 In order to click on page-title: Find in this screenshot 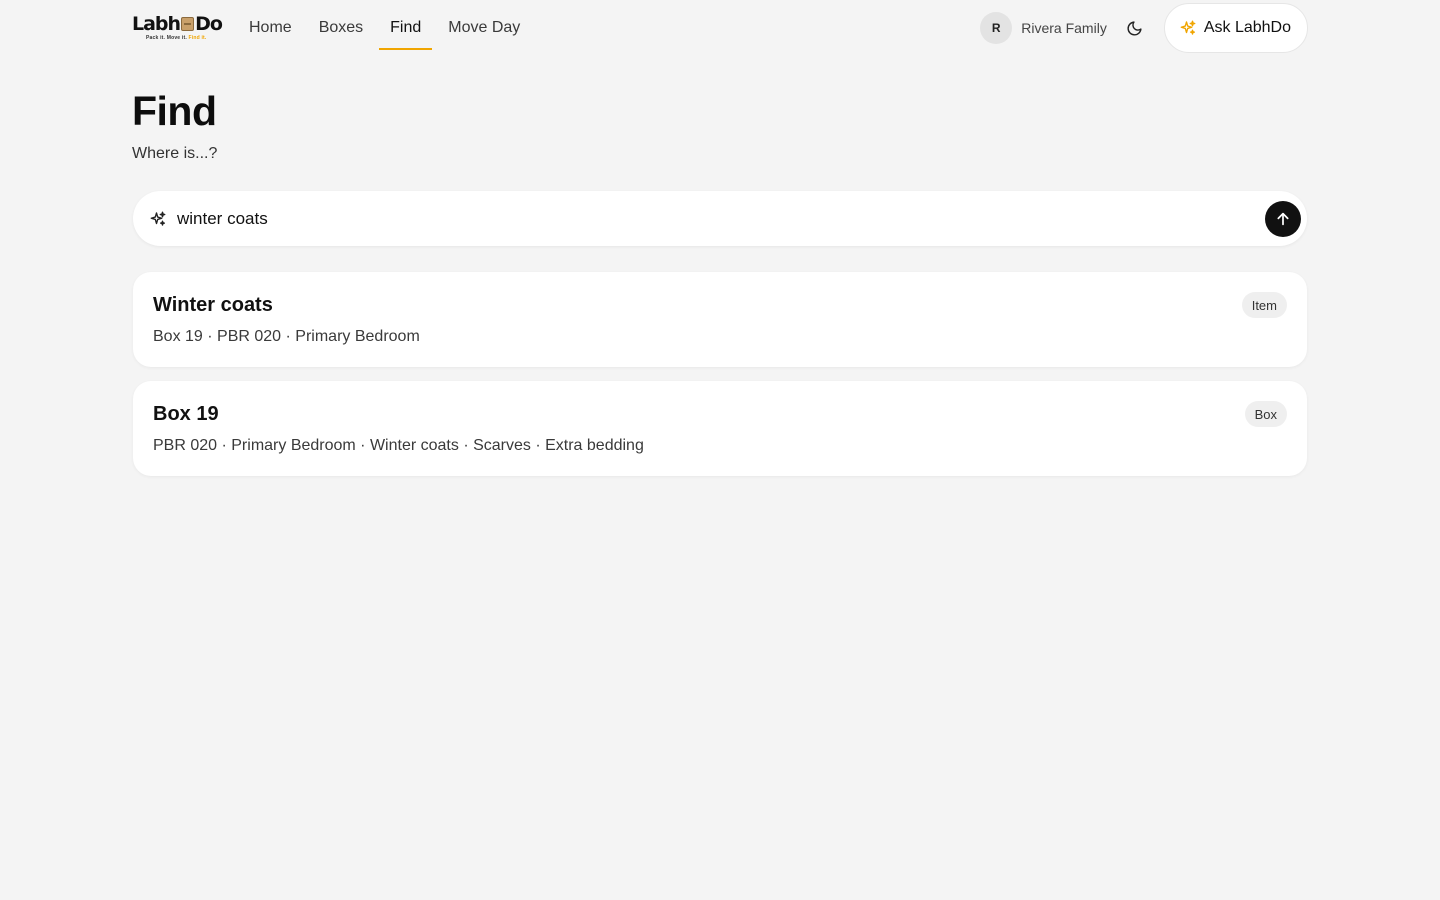, I will do `click(174, 111)`.